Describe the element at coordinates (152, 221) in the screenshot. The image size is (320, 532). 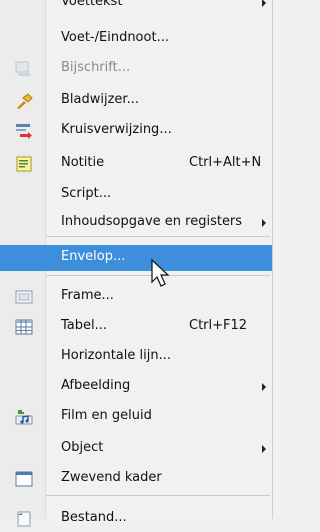
I see `menu-item-label: Inhoudsopgave en registers` at that location.